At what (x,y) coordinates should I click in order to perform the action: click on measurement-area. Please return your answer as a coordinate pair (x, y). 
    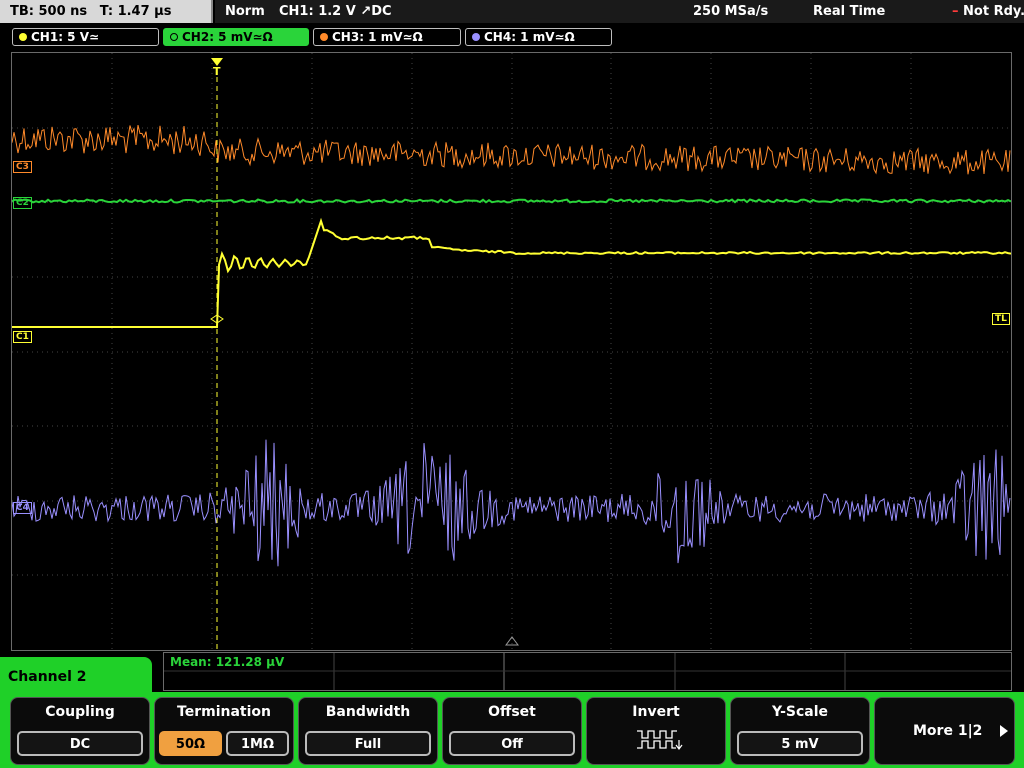
    Looking at the image, I should click on (587, 671).